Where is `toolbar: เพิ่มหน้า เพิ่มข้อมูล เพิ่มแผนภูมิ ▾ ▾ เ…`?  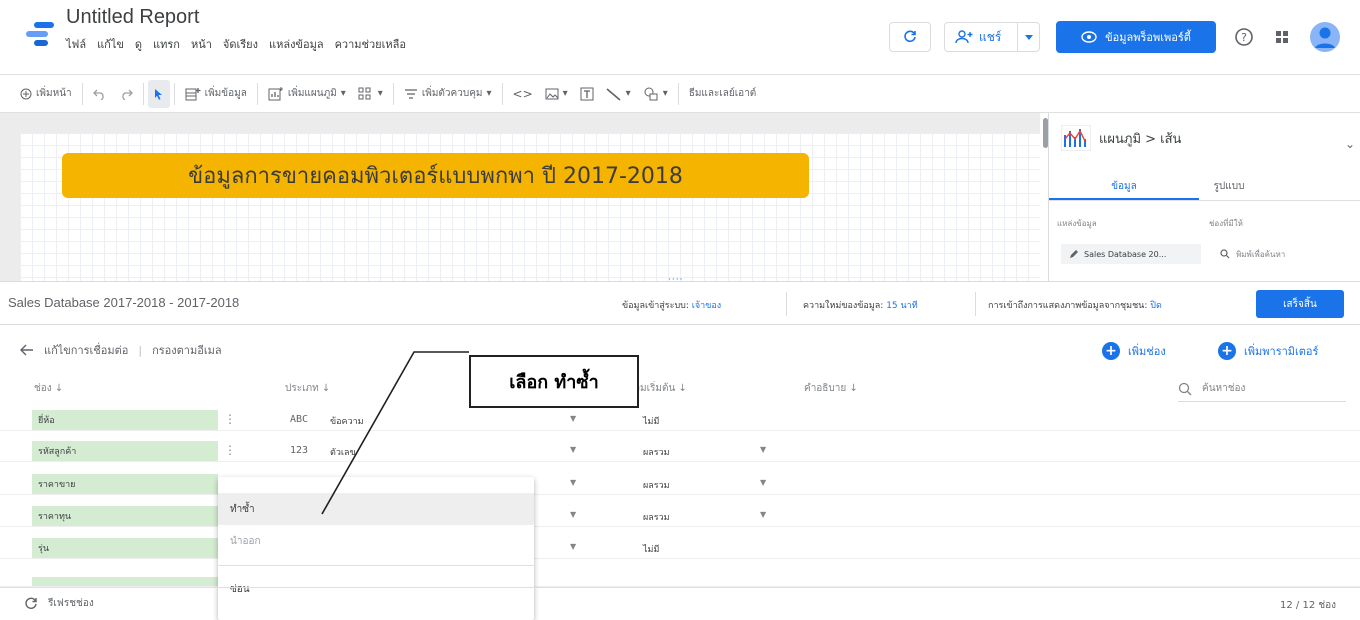
toolbar: เพิ่มหน้า เพิ่มข้อมูล เพิ่มแผนภูมิ ▾ ▾ เ… is located at coordinates (680, 94).